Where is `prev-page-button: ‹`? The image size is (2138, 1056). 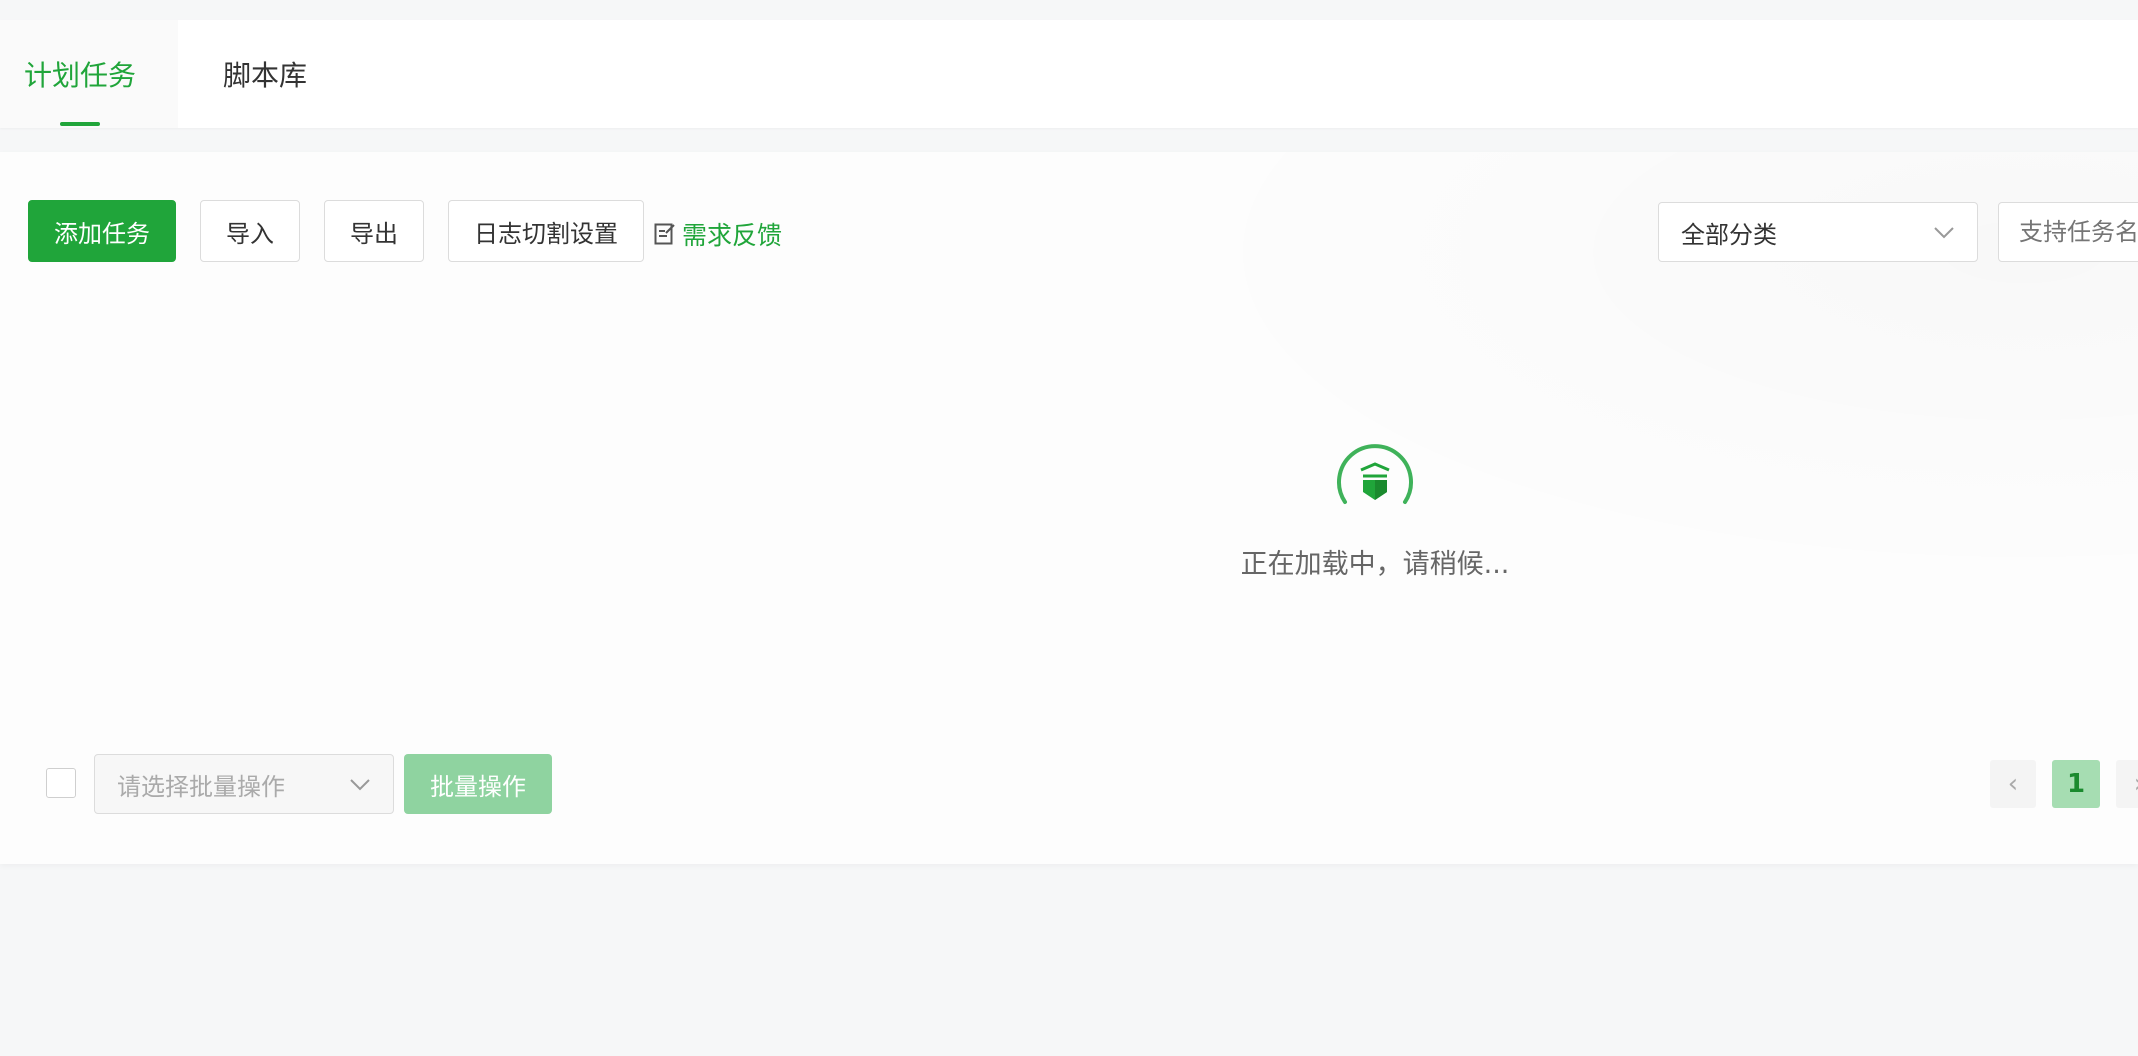
prev-page-button: ‹ is located at coordinates (2013, 784).